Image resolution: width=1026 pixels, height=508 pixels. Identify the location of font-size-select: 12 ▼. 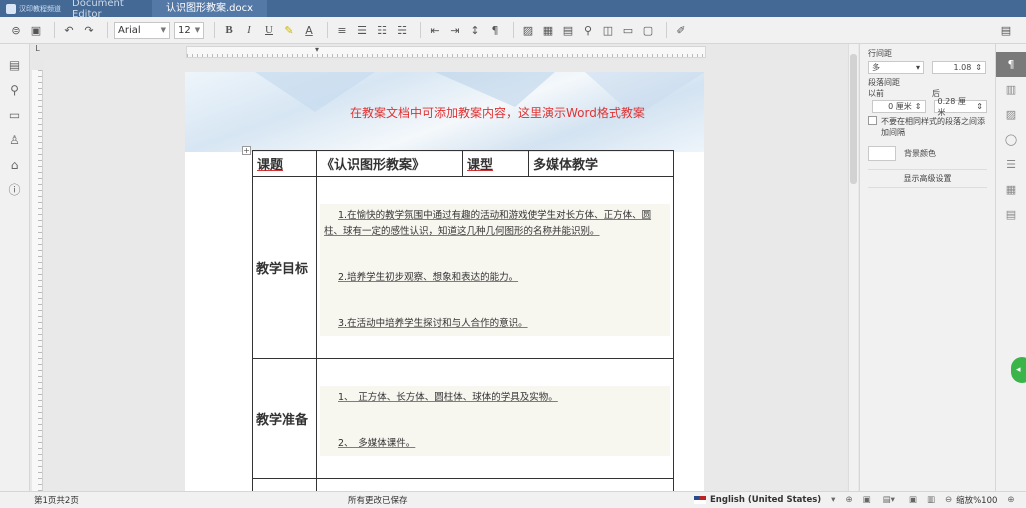
(189, 30).